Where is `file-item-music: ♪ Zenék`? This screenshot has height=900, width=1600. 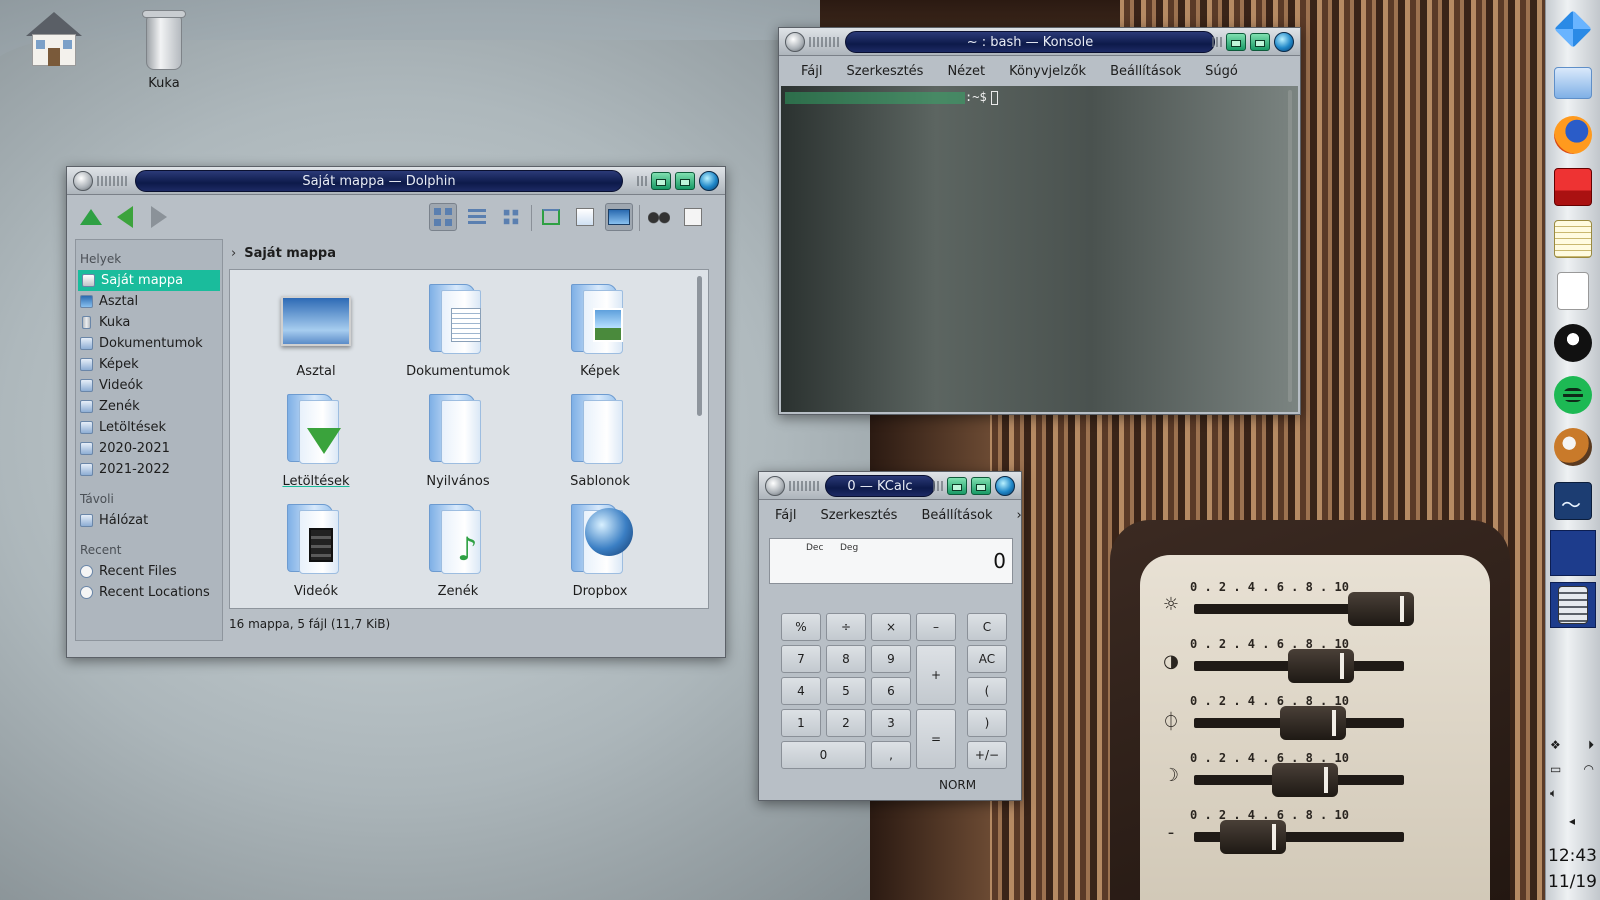 file-item-music: ♪ Zenék is located at coordinates (458, 549).